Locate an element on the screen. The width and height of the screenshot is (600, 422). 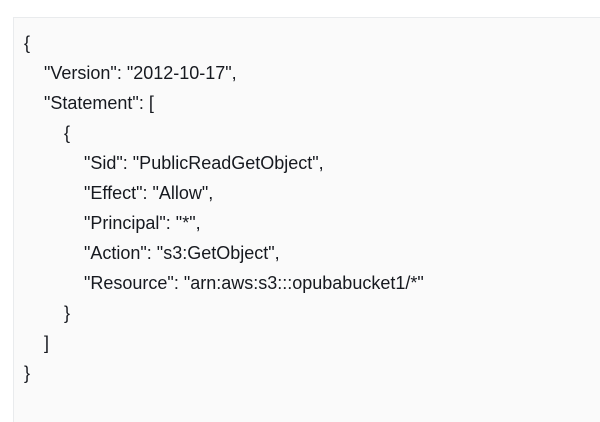
code-line-action: "Action": "s3:GetObject", is located at coordinates (182, 253).